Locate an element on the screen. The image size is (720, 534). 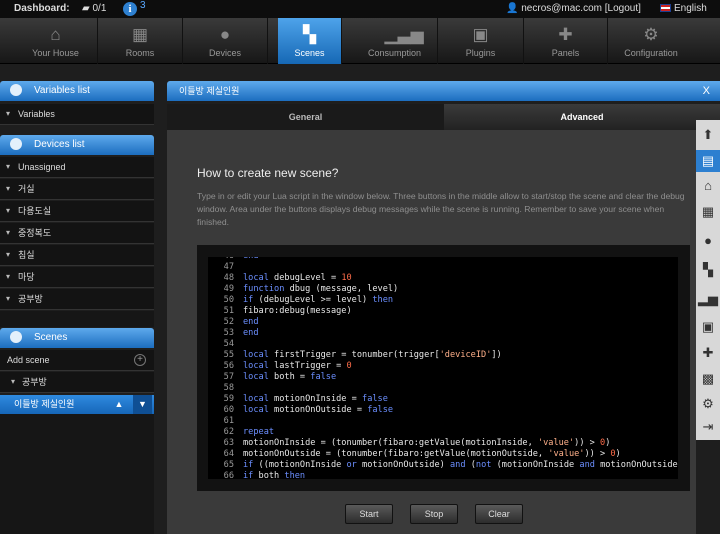
line-number: 53 is located at coordinates (228, 333).